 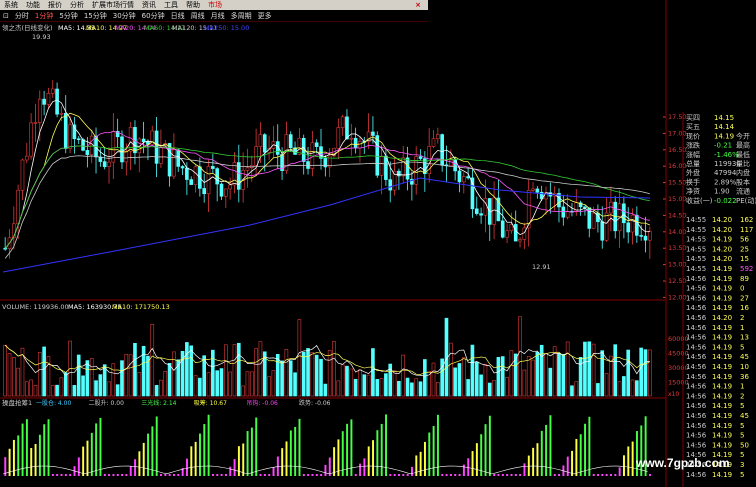 What do you see at coordinates (327, 356) in the screenshot?
I see `volume-bars` at bounding box center [327, 356].